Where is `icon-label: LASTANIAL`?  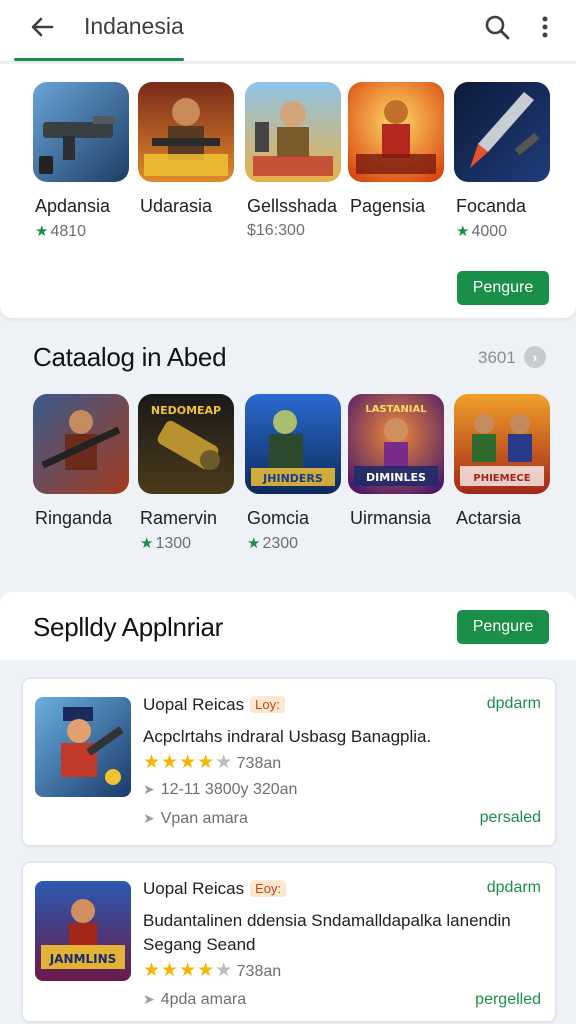
icon-label: LASTANIAL is located at coordinates (396, 409).